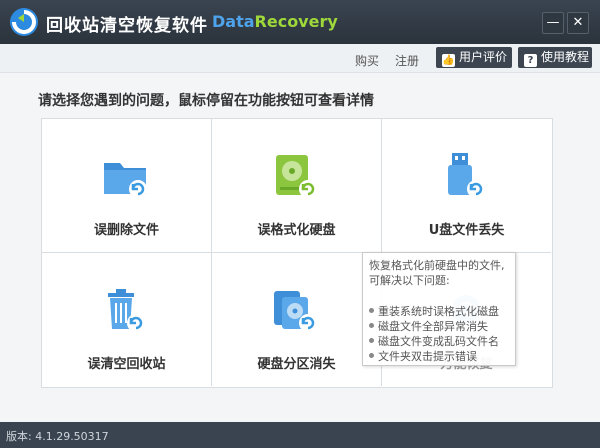 Image resolution: width=600 pixels, height=448 pixels. What do you see at coordinates (300, 58) in the screenshot?
I see `toolbar: 购买 注册 👍 用户评价 ? 使用教程` at bounding box center [300, 58].